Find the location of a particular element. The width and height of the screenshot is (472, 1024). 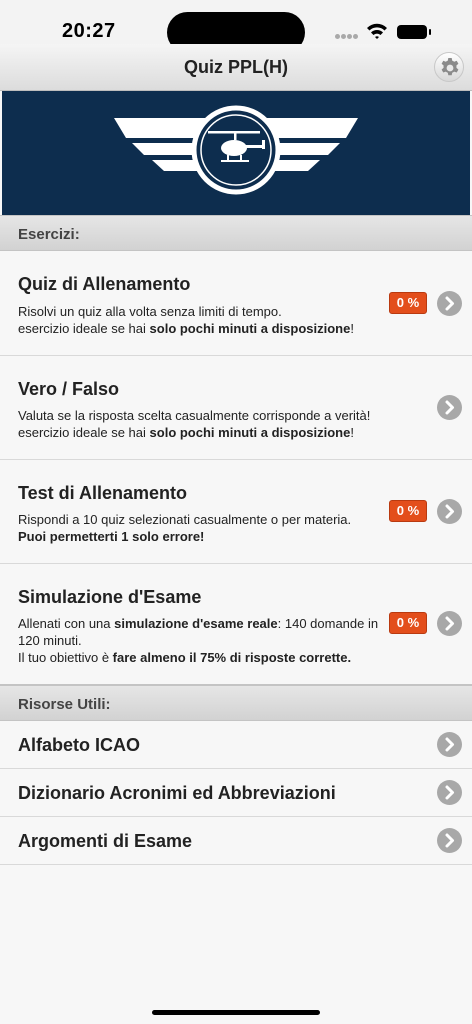

item-title: Test di Allenamento is located at coordinates (103, 493).